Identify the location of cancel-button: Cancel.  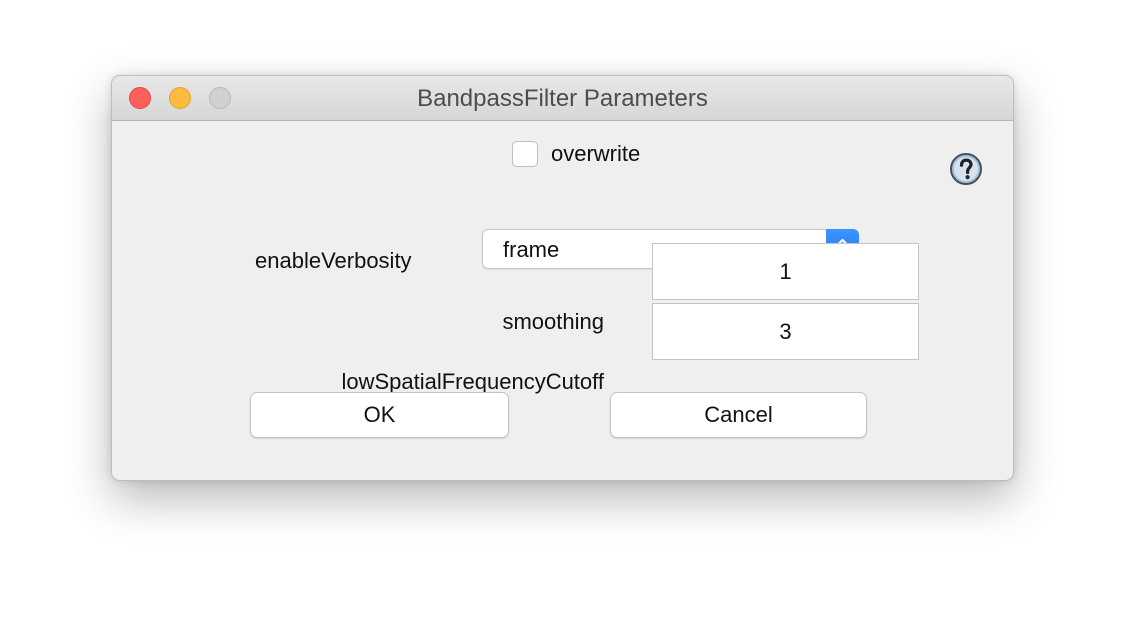
(738, 415).